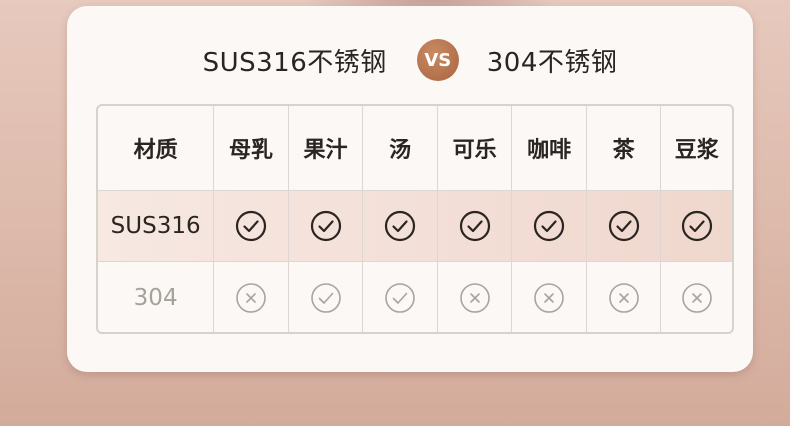 The image size is (790, 426). What do you see at coordinates (156, 226) in the screenshot?
I see `row-label: SUS316` at bounding box center [156, 226].